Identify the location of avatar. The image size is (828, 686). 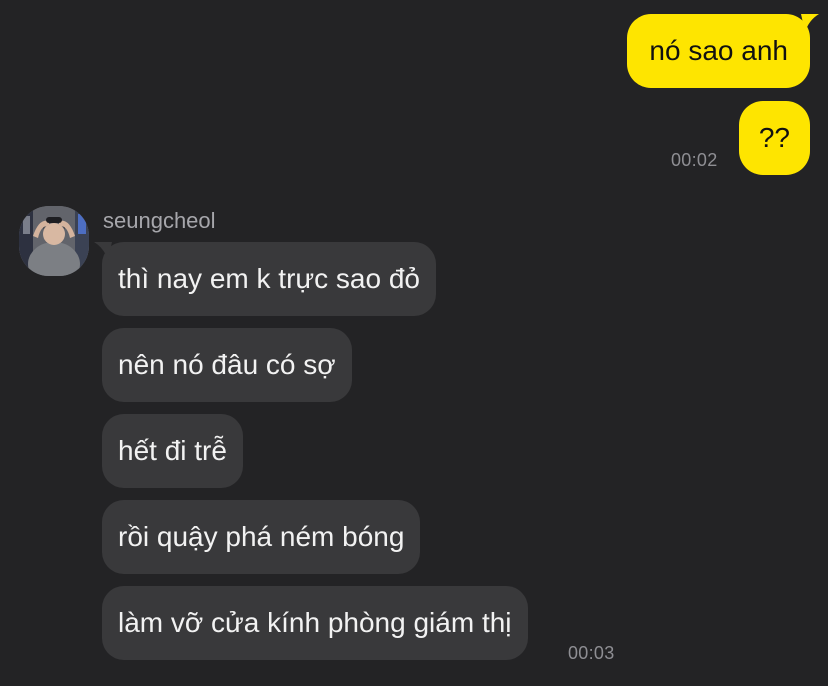
(54, 241).